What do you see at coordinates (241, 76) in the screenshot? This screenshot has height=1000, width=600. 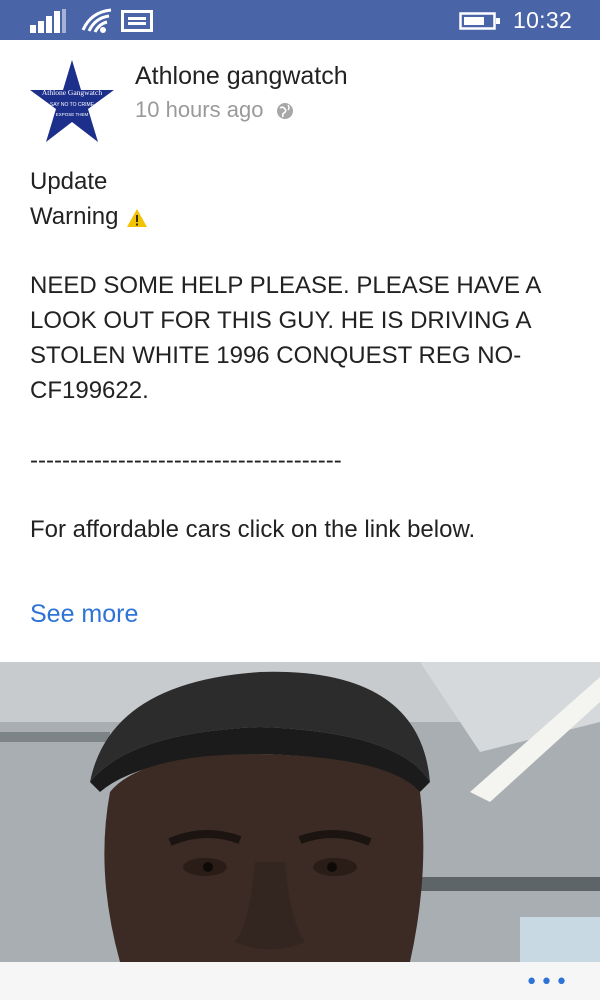 I see `post-author: Athlone gangwatch` at bounding box center [241, 76].